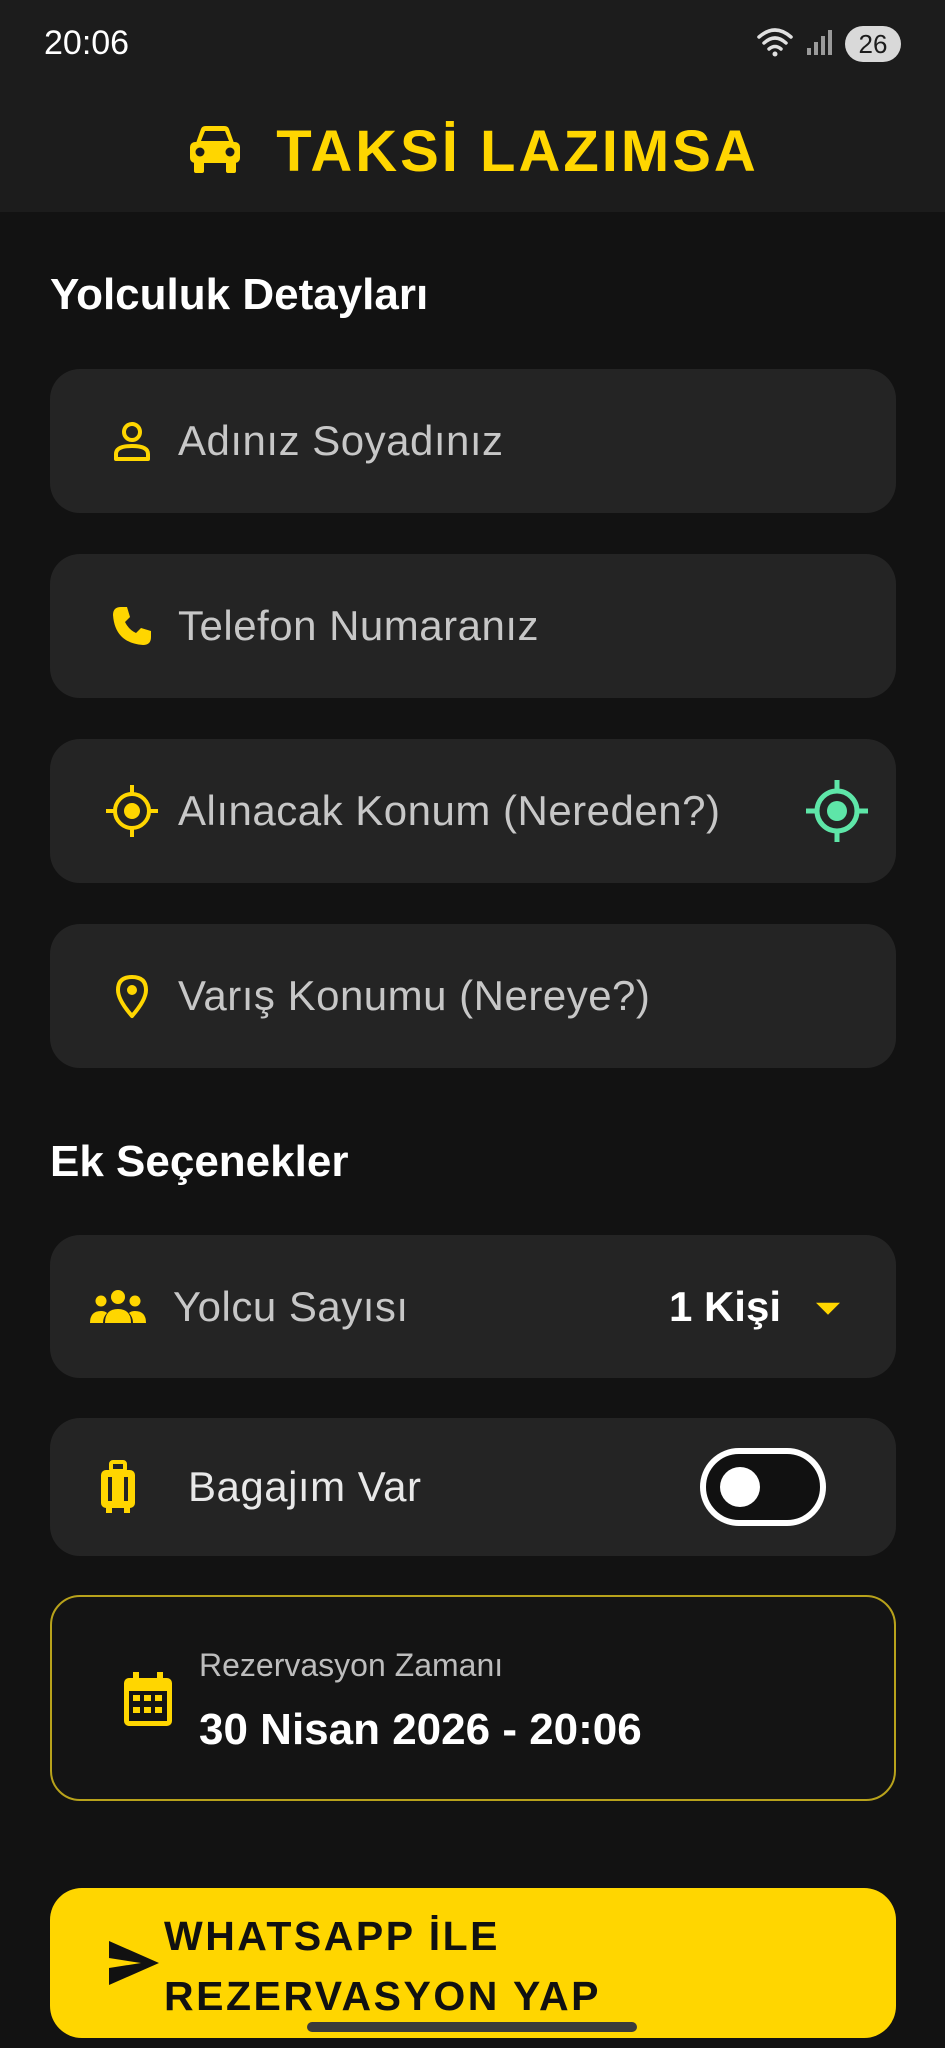 The width and height of the screenshot is (945, 2048). I want to click on trip-details-title: Yolculuk Detayları, so click(239, 294).